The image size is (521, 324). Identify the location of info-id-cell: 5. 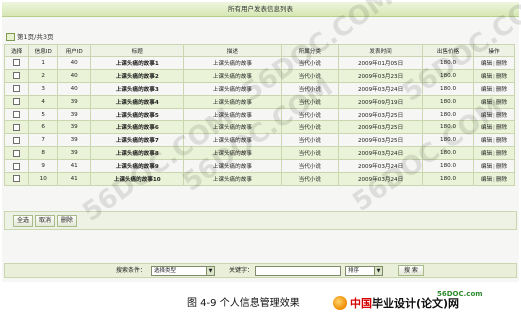
(43, 114).